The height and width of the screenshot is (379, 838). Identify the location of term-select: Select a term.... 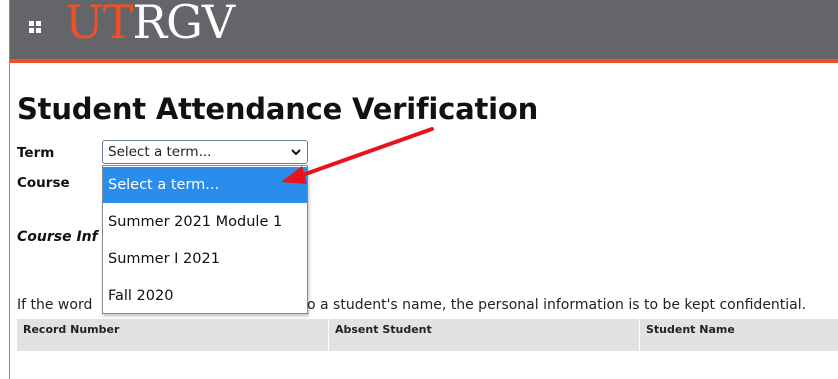
(205, 152).